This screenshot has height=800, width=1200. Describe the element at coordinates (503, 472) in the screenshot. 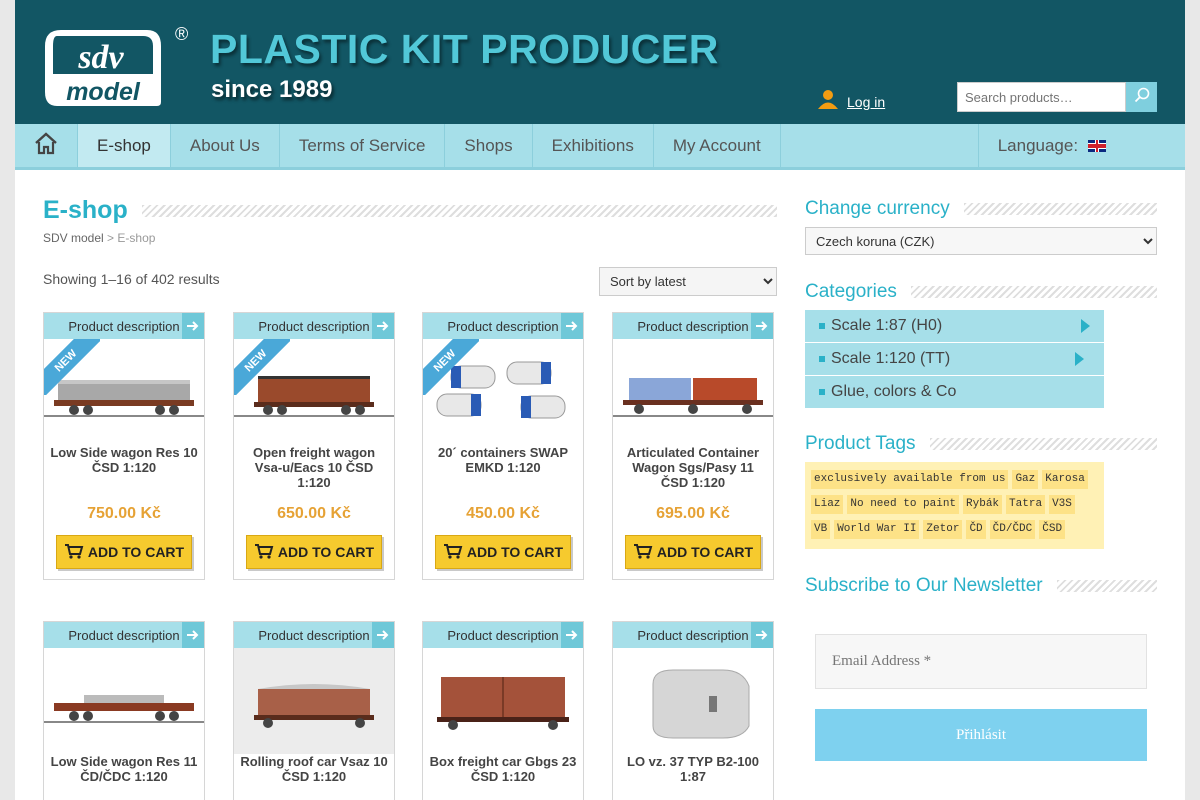

I see `product-name: 20´ containers SWAP EMKD 1:120` at that location.